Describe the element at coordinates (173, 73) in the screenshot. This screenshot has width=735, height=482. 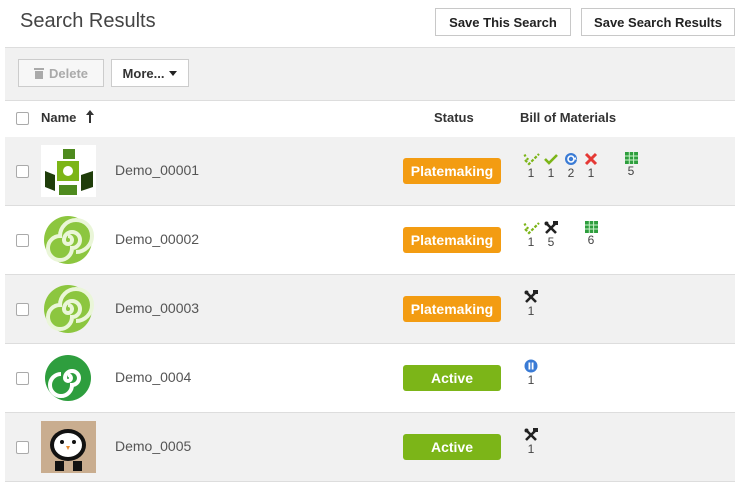
I see `caret-down-icon` at that location.